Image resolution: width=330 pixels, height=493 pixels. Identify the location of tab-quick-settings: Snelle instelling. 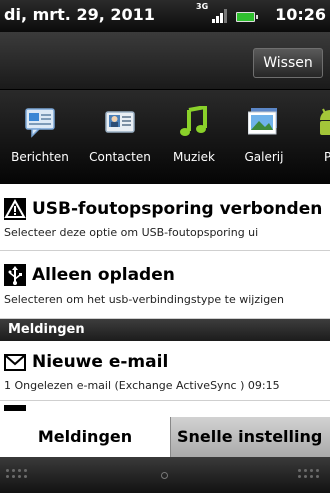
(250, 437).